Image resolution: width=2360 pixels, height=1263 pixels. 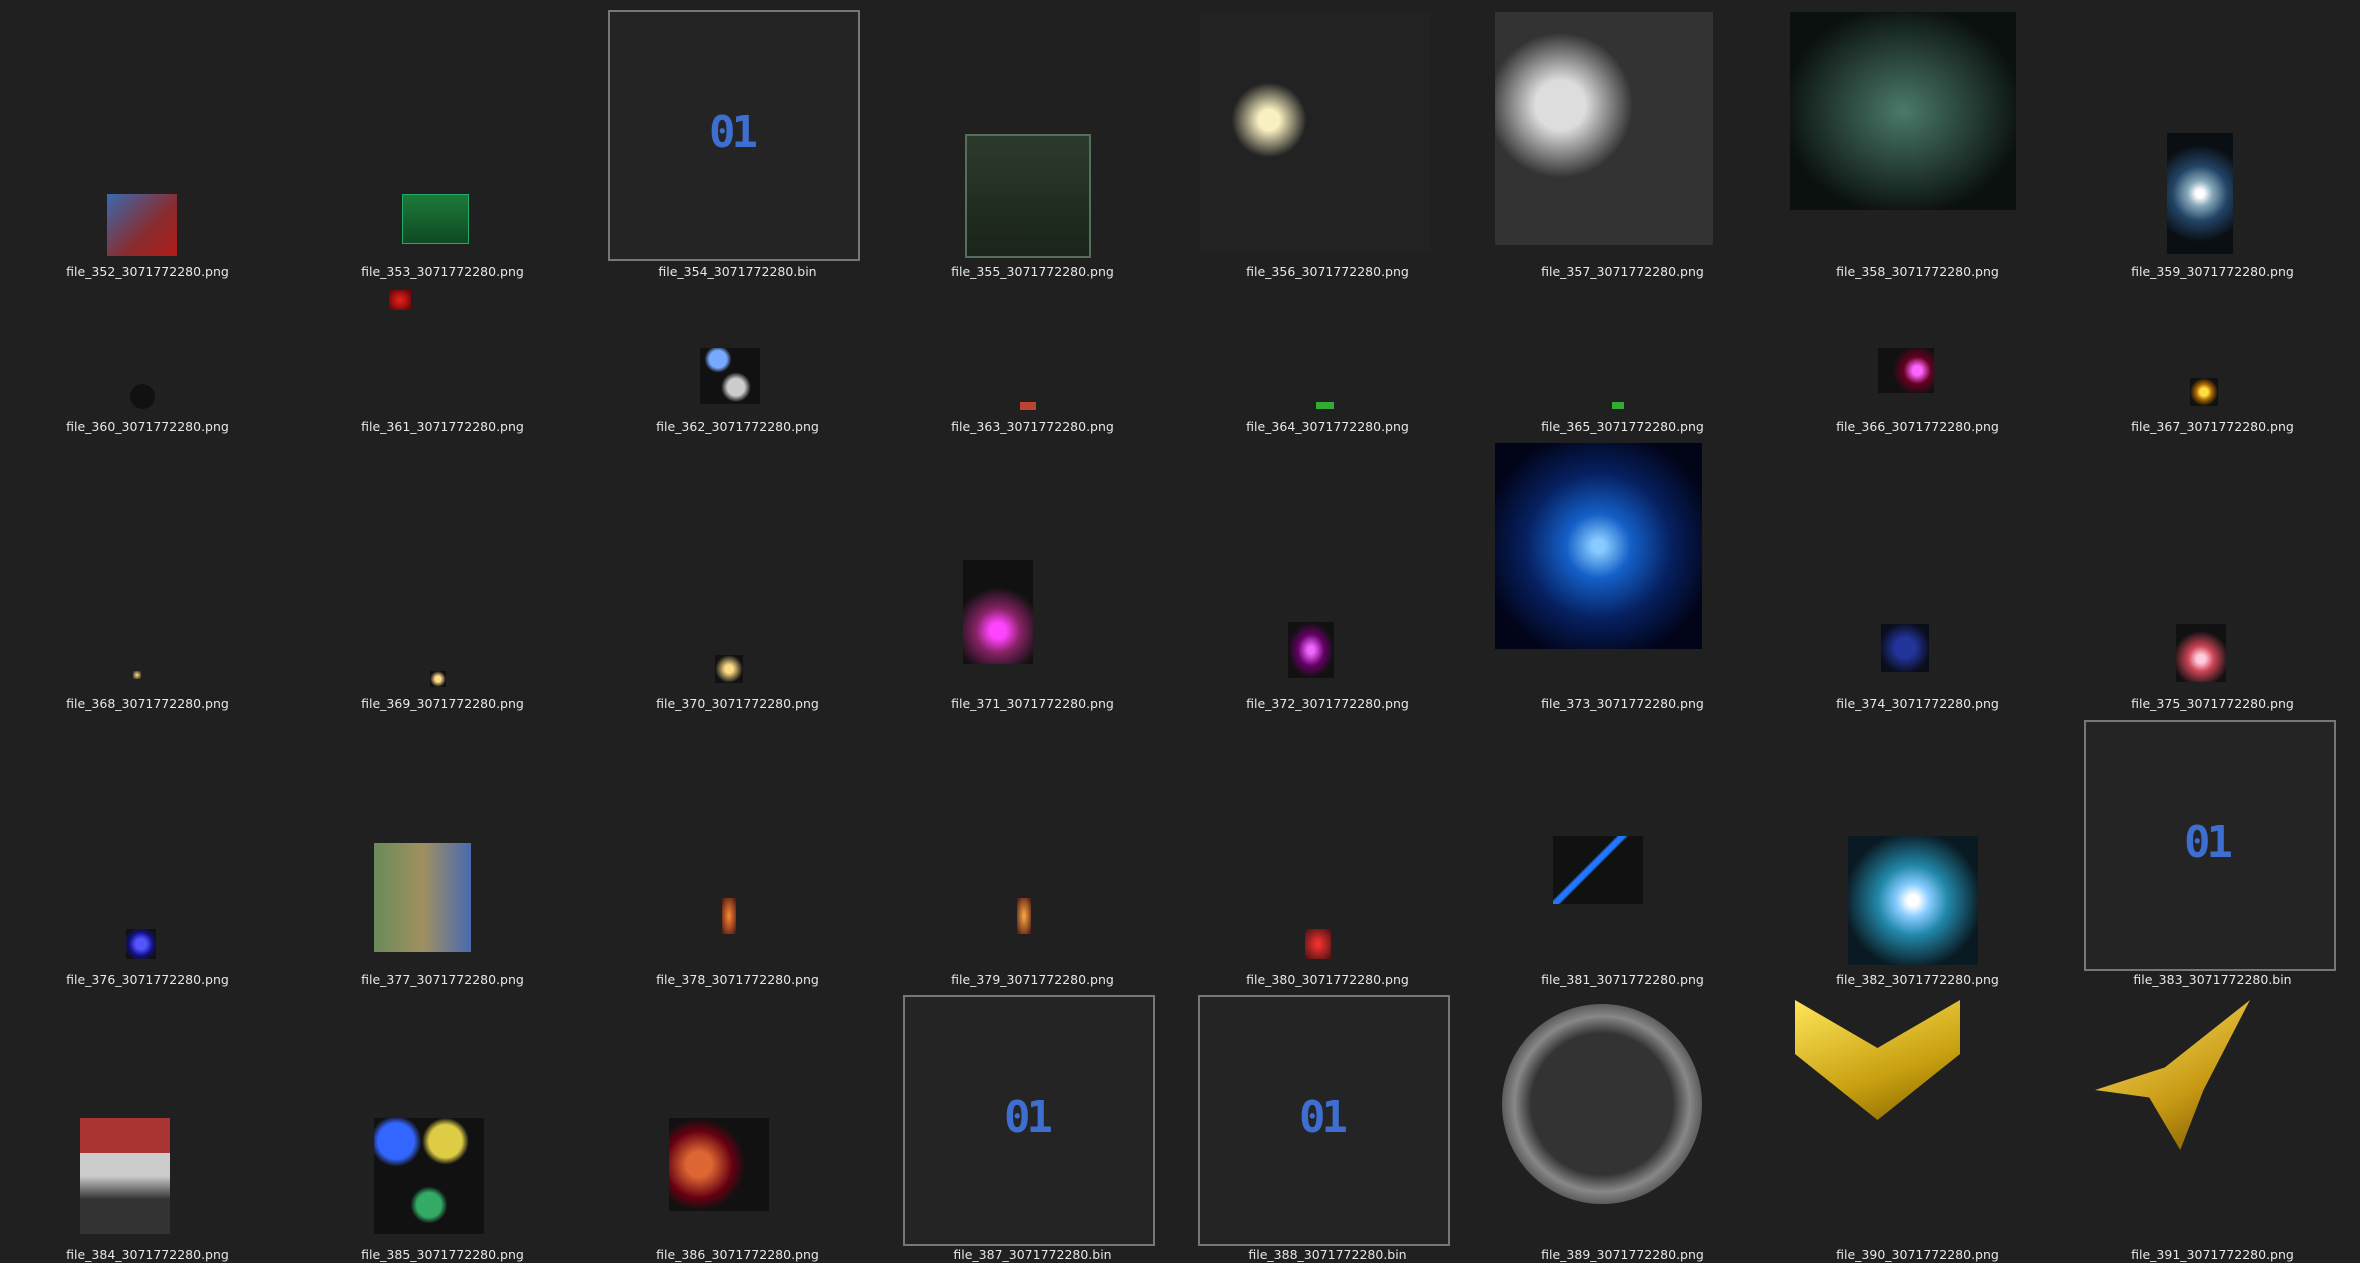 I want to click on file-name-label: file_386_3071772280.png, so click(x=737, y=1254).